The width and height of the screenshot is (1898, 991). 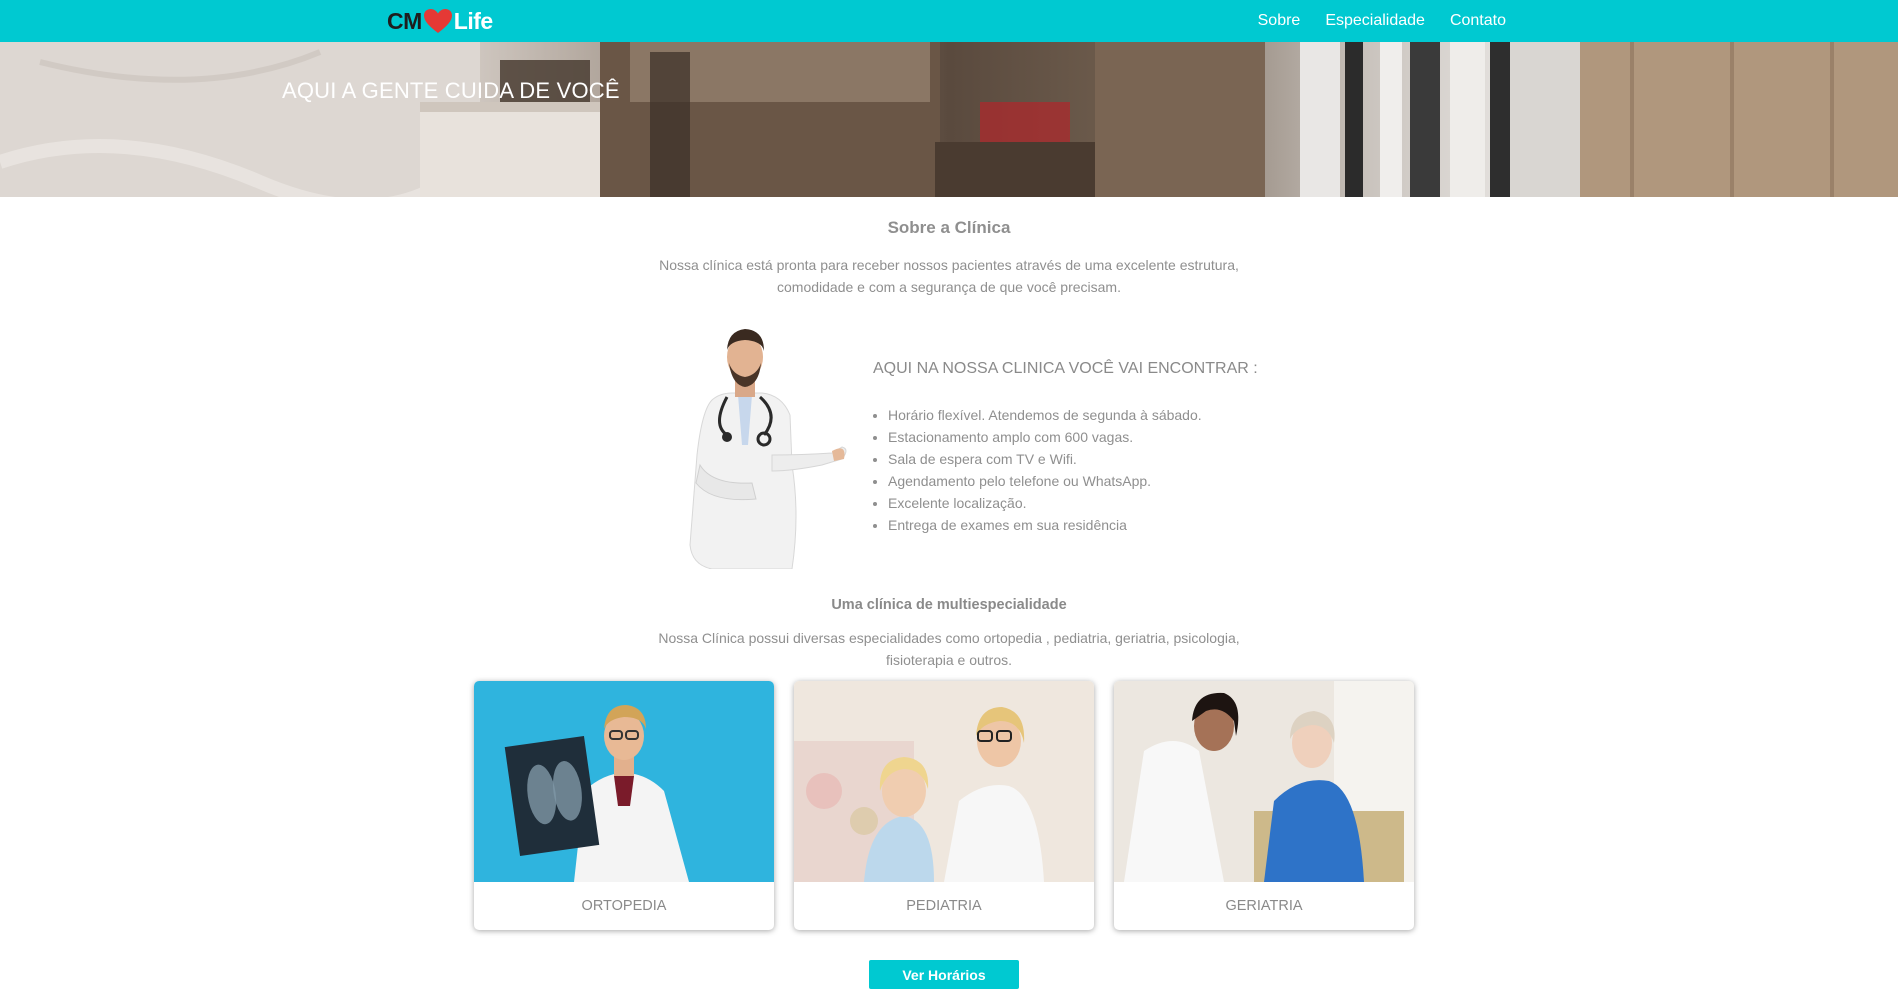 I want to click on features-list-item: Estacionamento amplo com 600 vagas., so click(x=1045, y=437).